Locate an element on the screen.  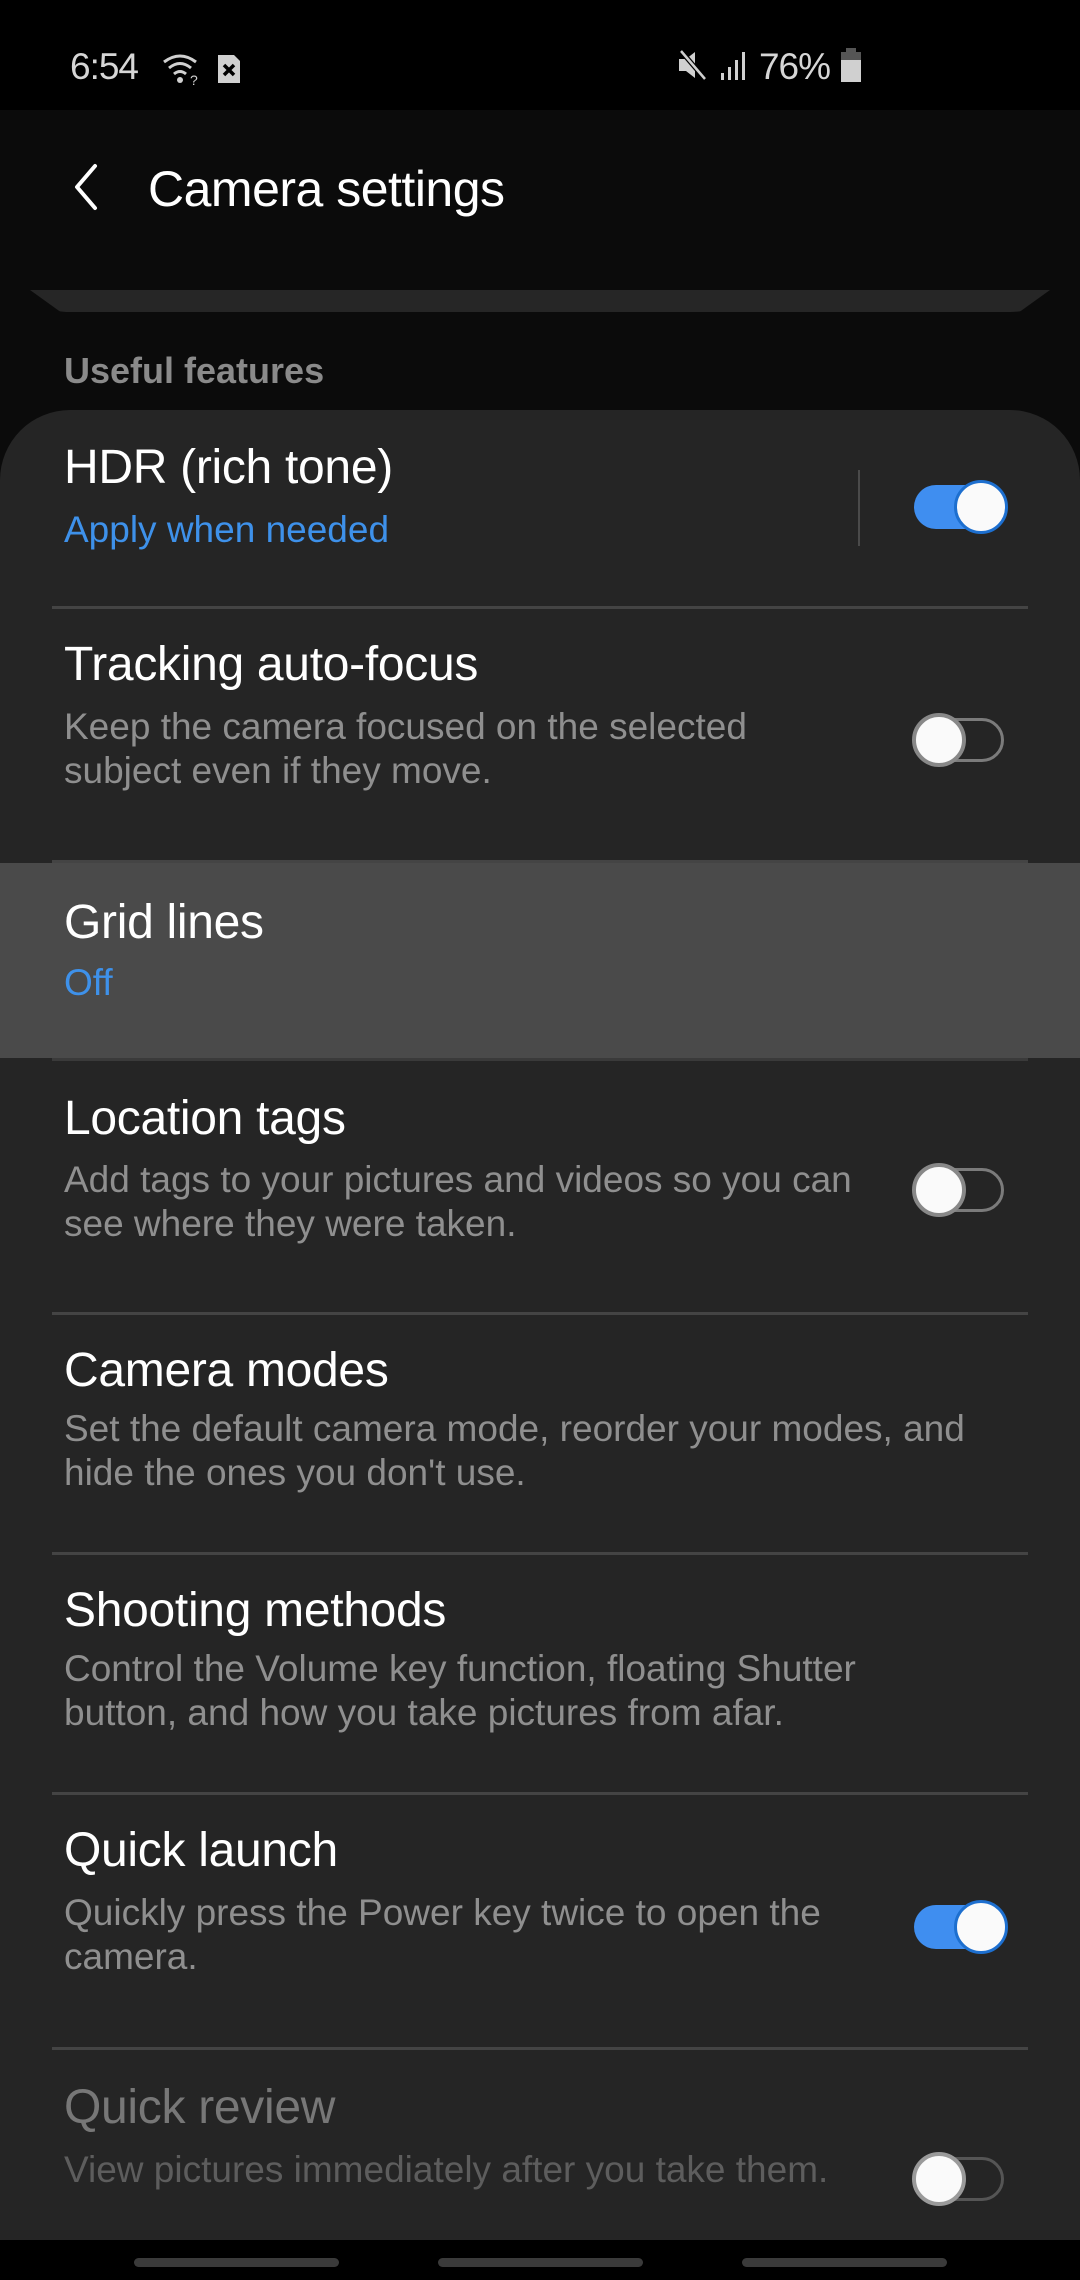
hdr-toggle is located at coordinates (960, 507).